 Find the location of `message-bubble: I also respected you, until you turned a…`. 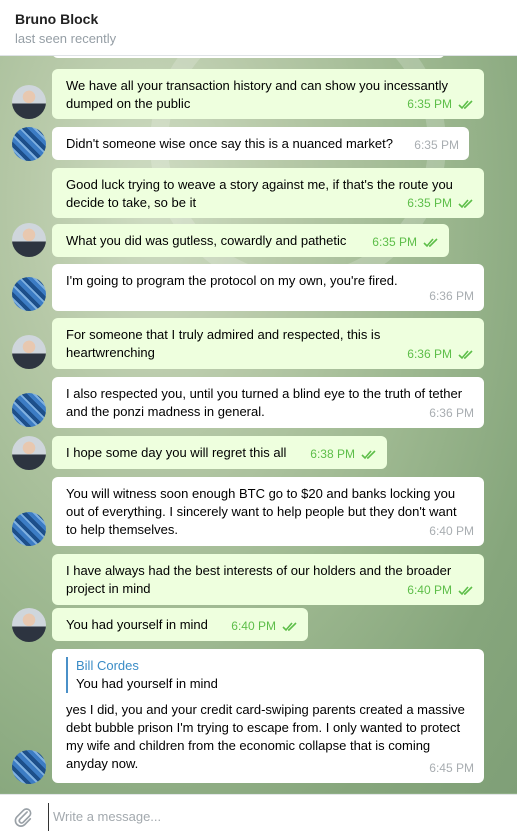

message-bubble: I also respected you, until you turned a… is located at coordinates (268, 402).